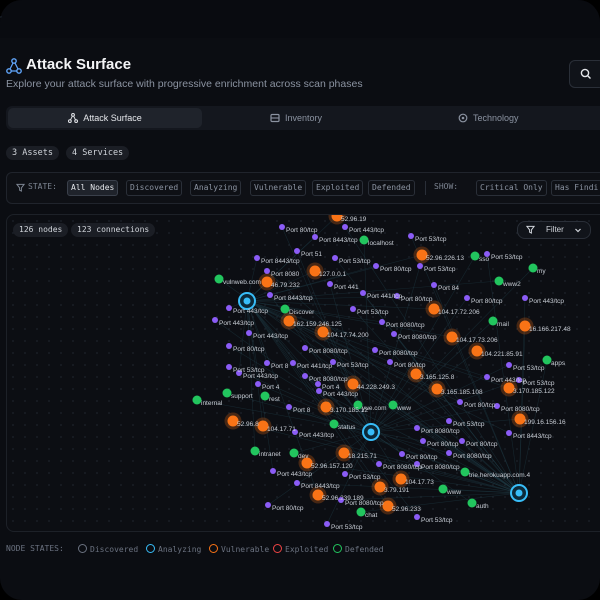 Image resolution: width=600 pixels, height=600 pixels. I want to click on state-chip-all-nodes: All Nodes, so click(93, 188).